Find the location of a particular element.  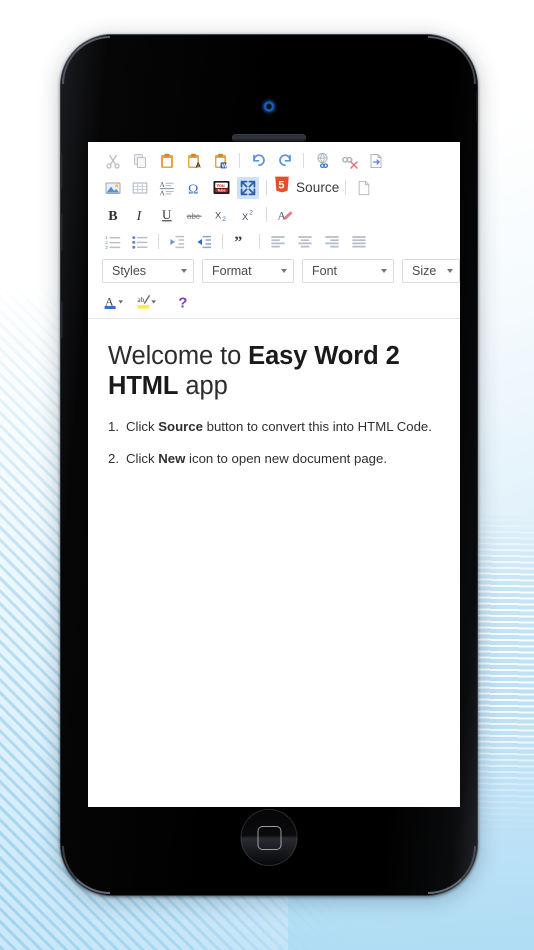

source-button-label: Source is located at coordinates (318, 187).